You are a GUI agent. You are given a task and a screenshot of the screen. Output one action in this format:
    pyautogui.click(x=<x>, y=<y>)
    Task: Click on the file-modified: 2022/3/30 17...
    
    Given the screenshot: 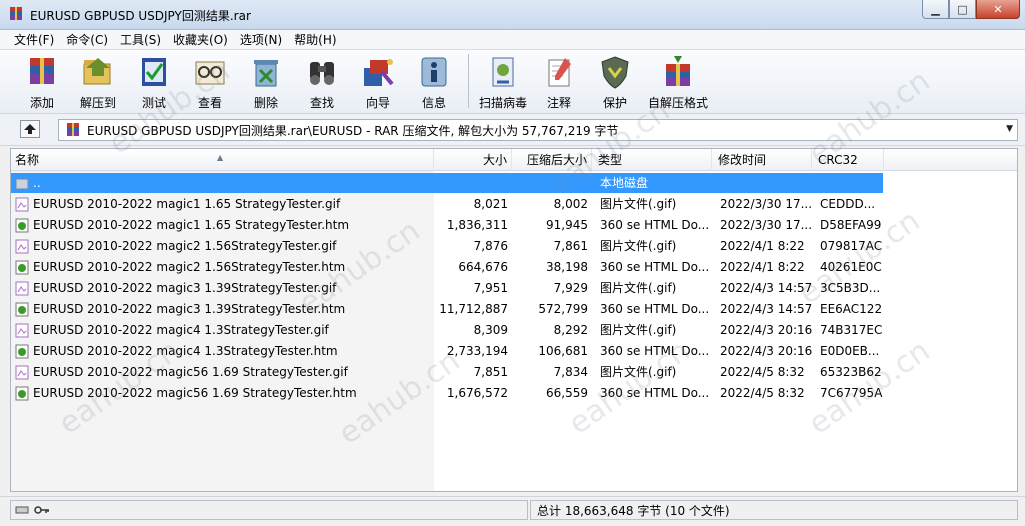 What is the action you would take?
    pyautogui.click(x=766, y=225)
    